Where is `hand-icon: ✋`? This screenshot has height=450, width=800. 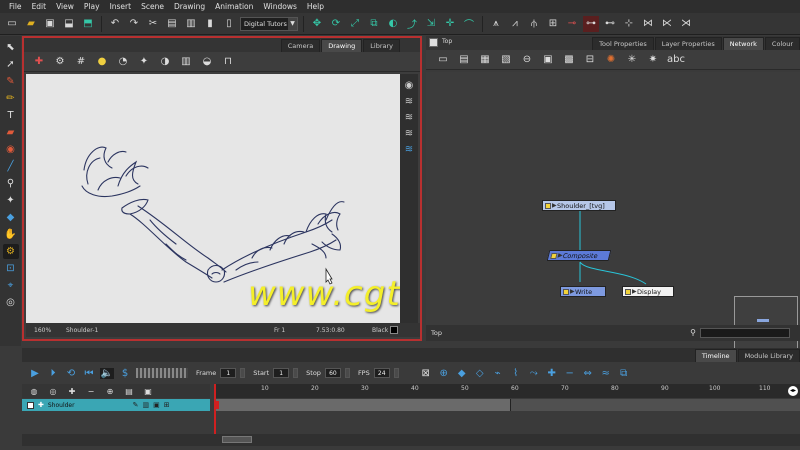 hand-icon: ✋ is located at coordinates (11, 234).